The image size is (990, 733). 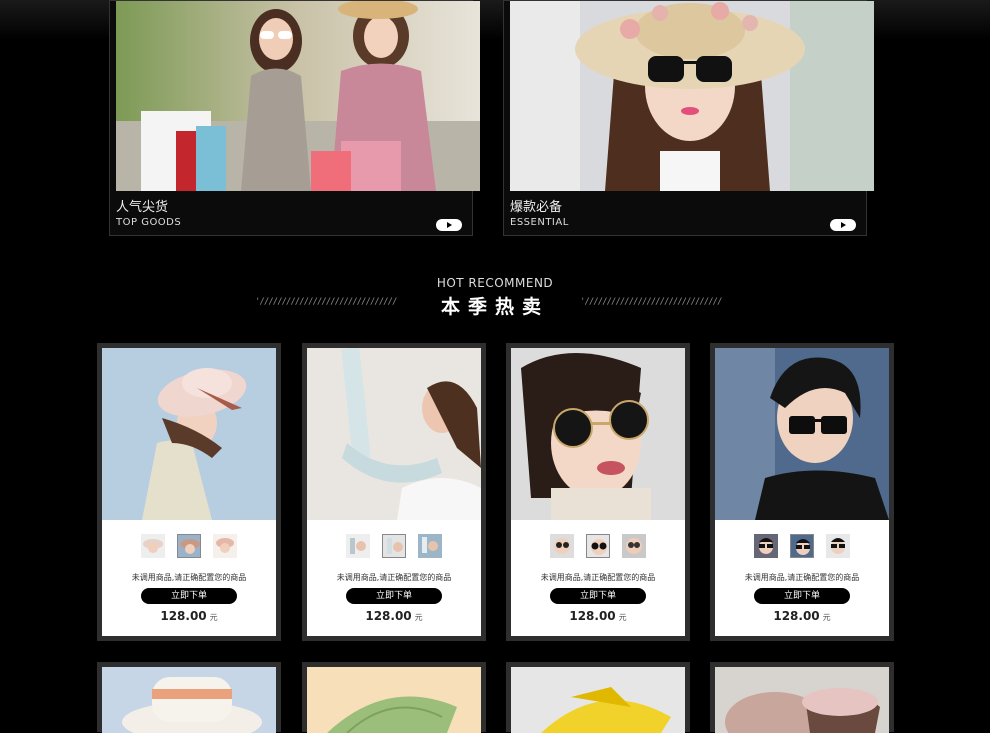 What do you see at coordinates (298, 96) in the screenshot?
I see `banner-photo-shopping` at bounding box center [298, 96].